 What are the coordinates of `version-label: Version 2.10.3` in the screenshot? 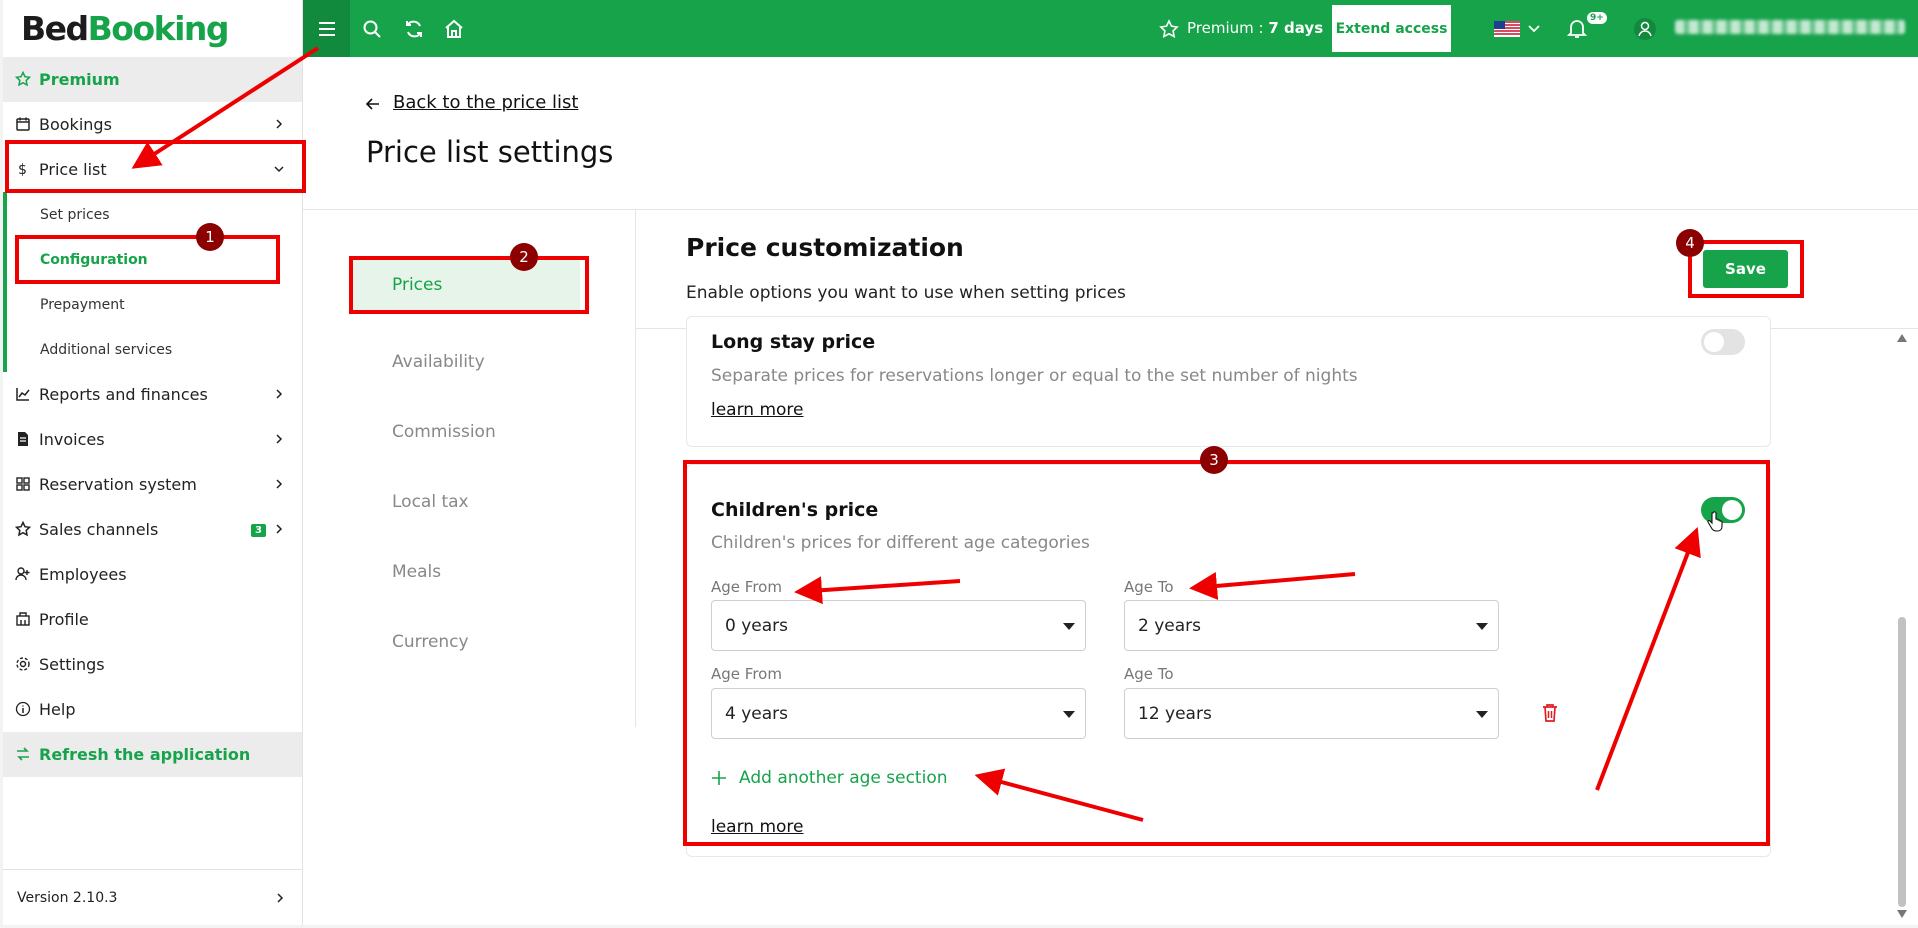 It's located at (67, 897).